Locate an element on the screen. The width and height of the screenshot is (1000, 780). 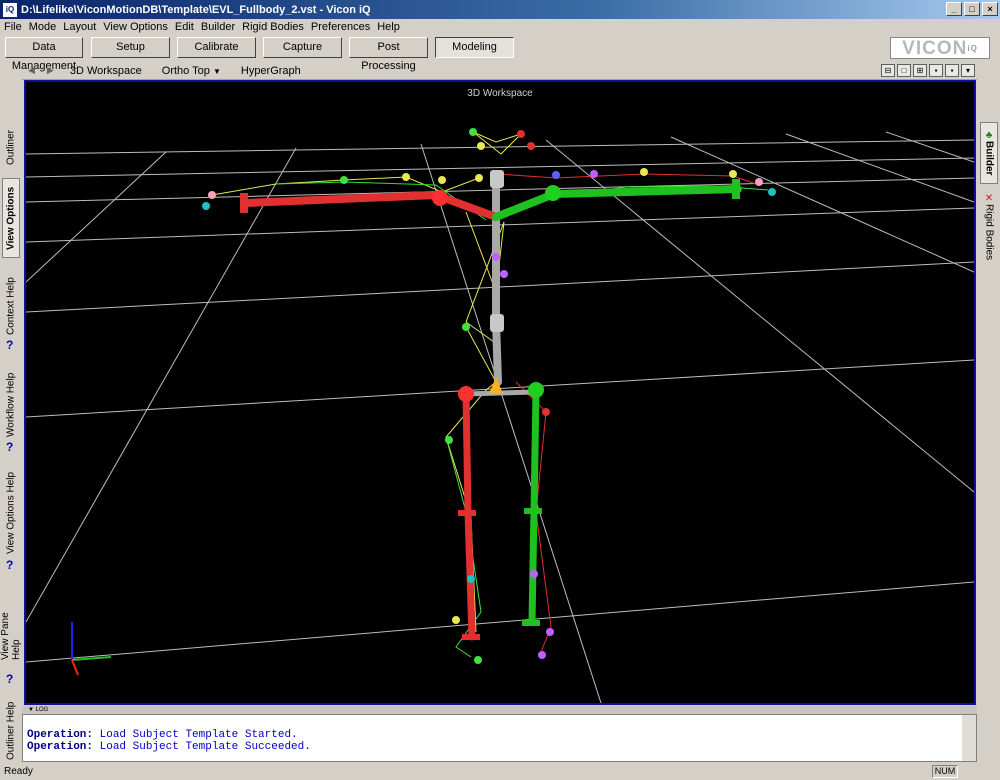
mode-calibrate-button: Calibrate is located at coordinates (216, 47).